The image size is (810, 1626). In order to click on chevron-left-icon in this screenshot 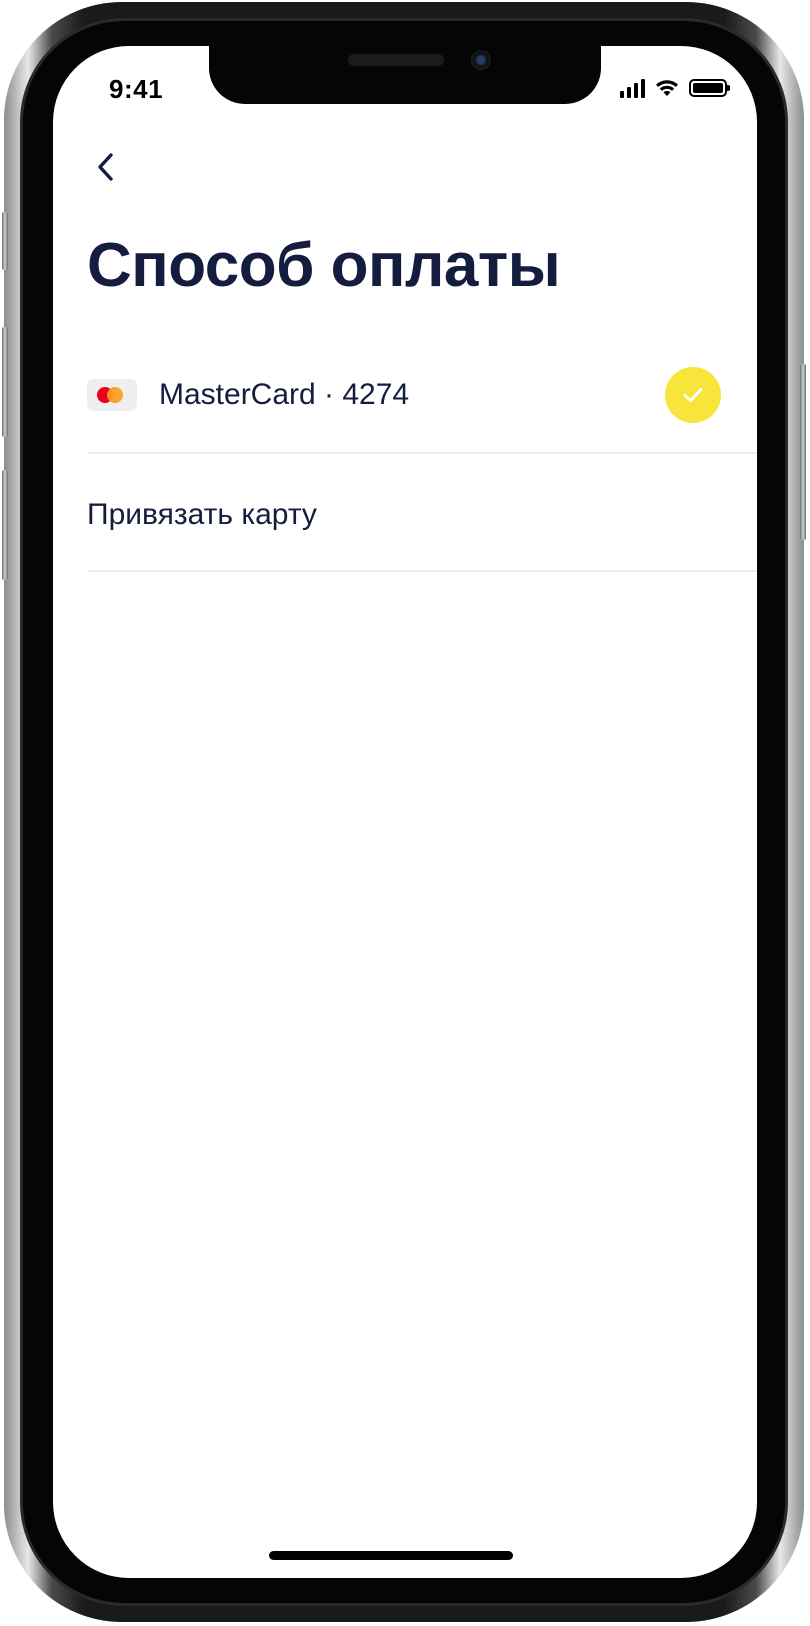, I will do `click(105, 167)`.